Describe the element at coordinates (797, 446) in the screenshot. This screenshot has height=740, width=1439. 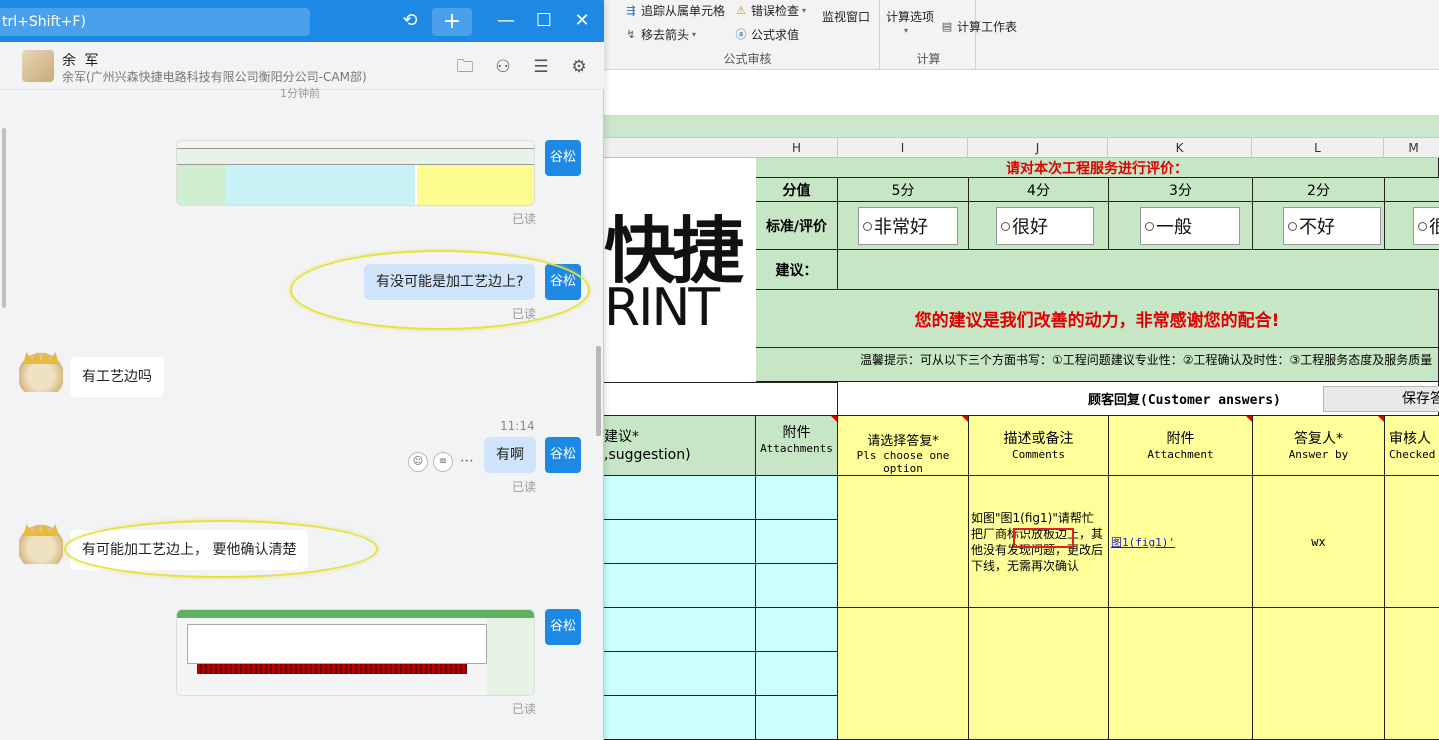
I see `header-attachment-1: 附件 Attachments` at that location.